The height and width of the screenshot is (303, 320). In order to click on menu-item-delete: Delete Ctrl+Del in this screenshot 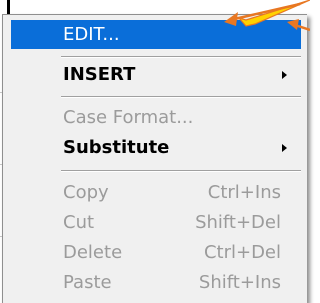, I will do `click(156, 252)`.